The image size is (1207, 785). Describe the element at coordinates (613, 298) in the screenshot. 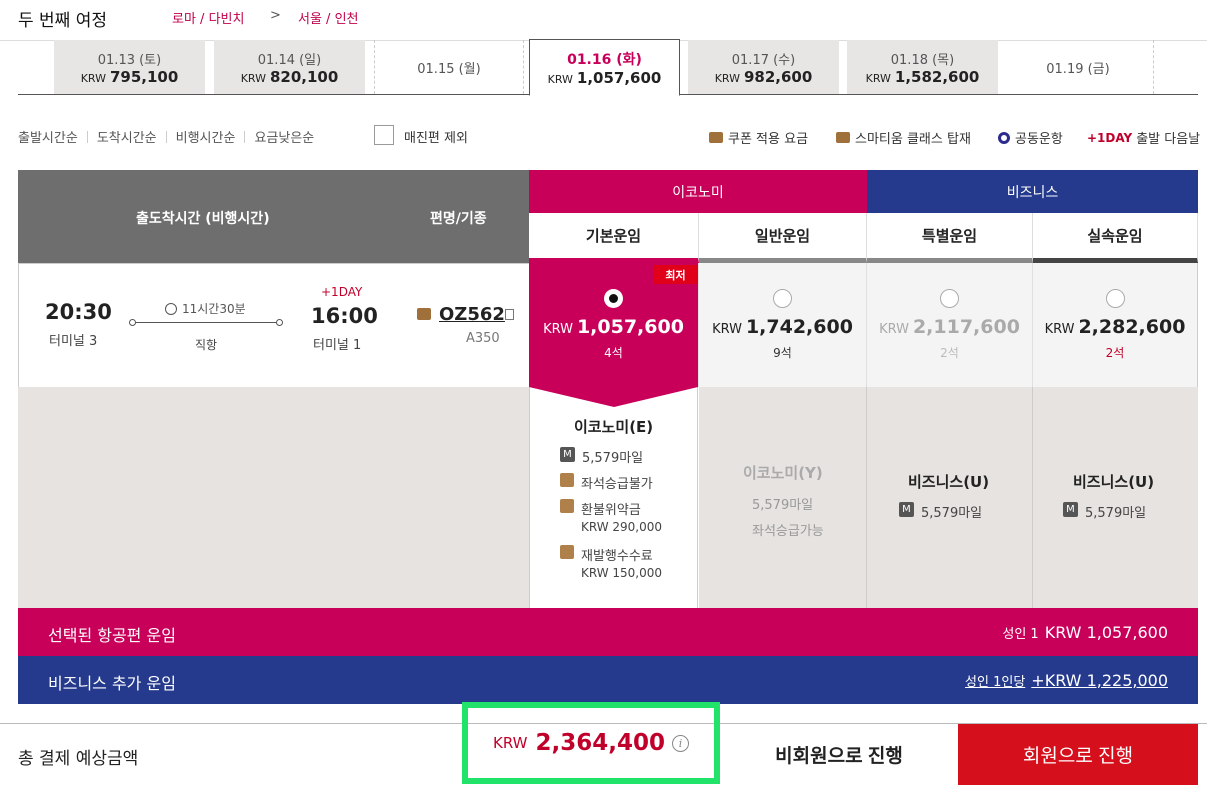

I see `radio-selected` at that location.